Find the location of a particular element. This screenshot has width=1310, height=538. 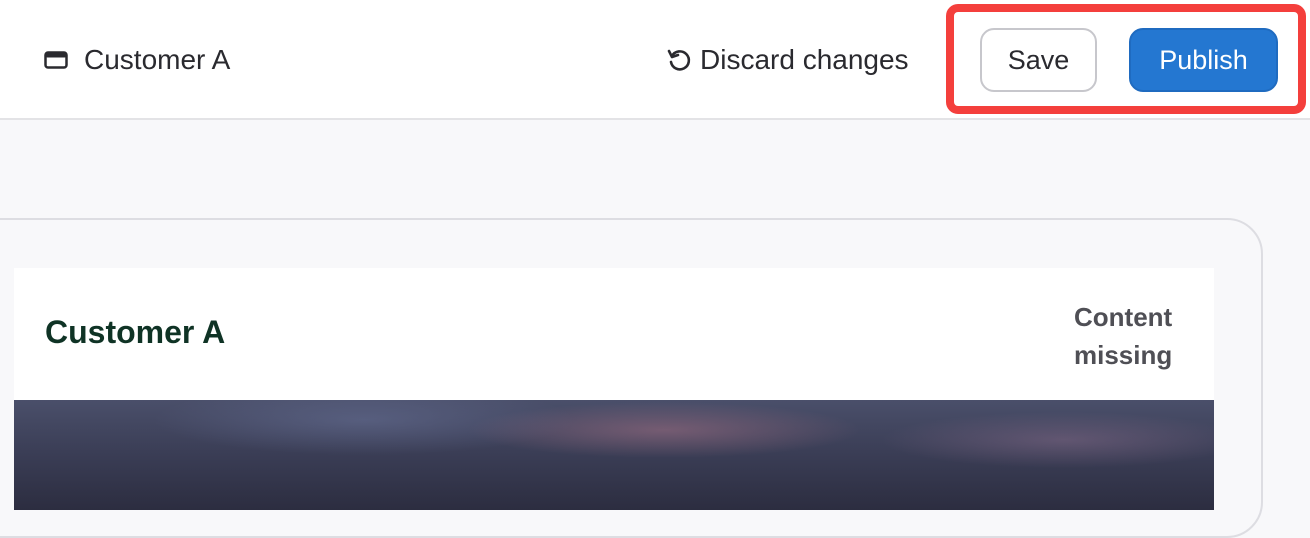

discard-changes-label: Discard changes is located at coordinates (804, 59).